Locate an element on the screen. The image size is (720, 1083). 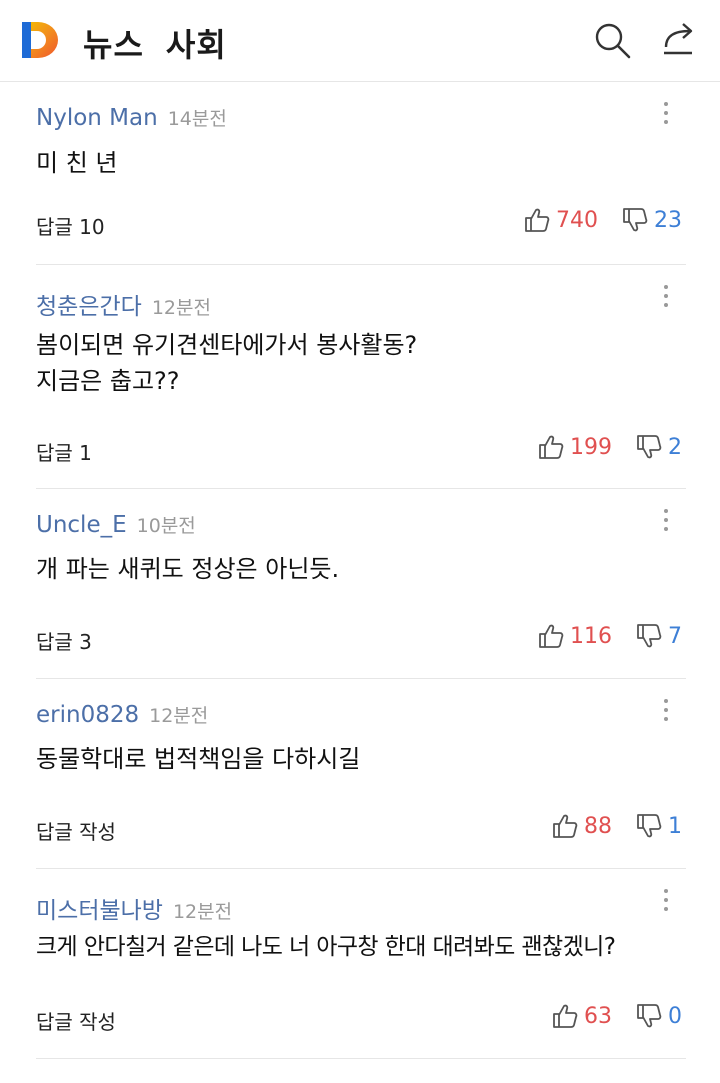
page-title: 뉴스 사회 is located at coordinates (166, 43).